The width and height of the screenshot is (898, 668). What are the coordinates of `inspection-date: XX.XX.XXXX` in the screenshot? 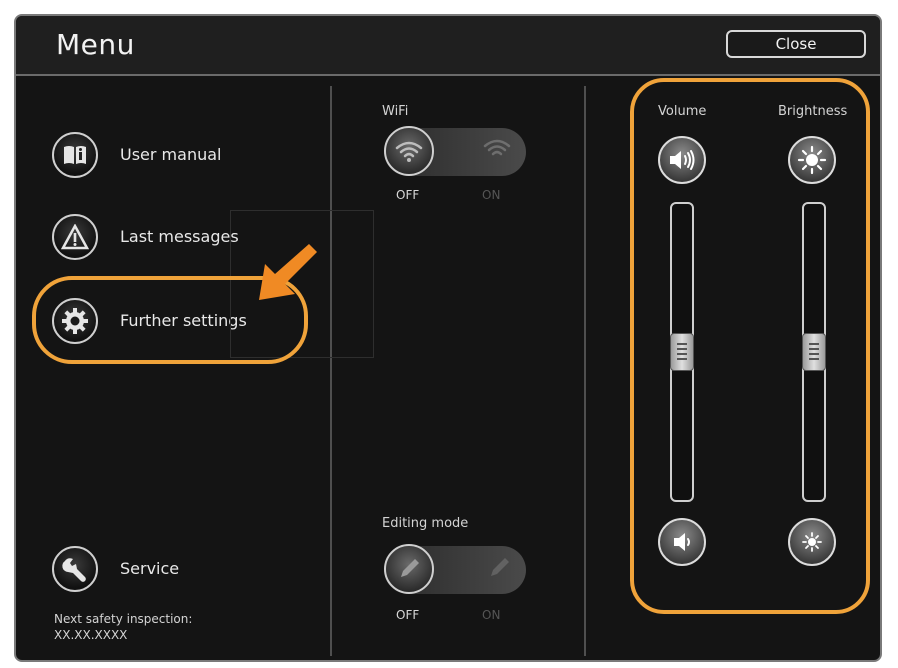 It's located at (91, 635).